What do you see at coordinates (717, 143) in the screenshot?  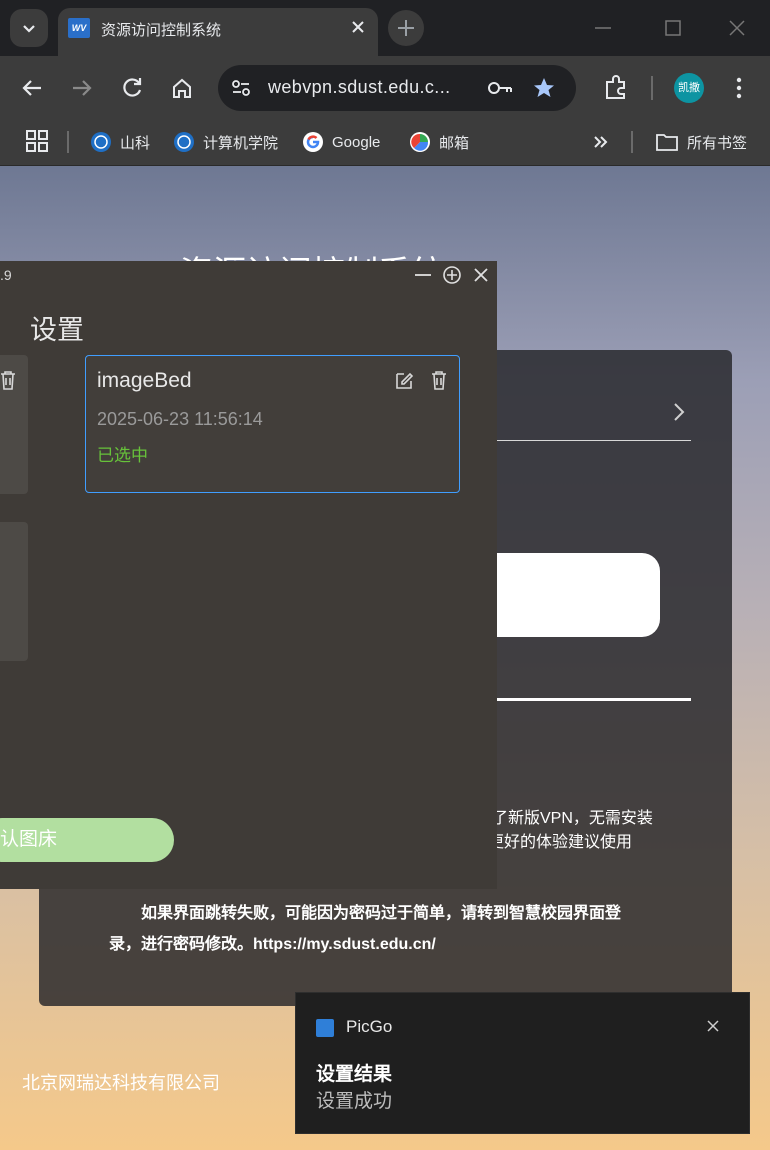 I see `all-bookmarks-label: 所有书签` at bounding box center [717, 143].